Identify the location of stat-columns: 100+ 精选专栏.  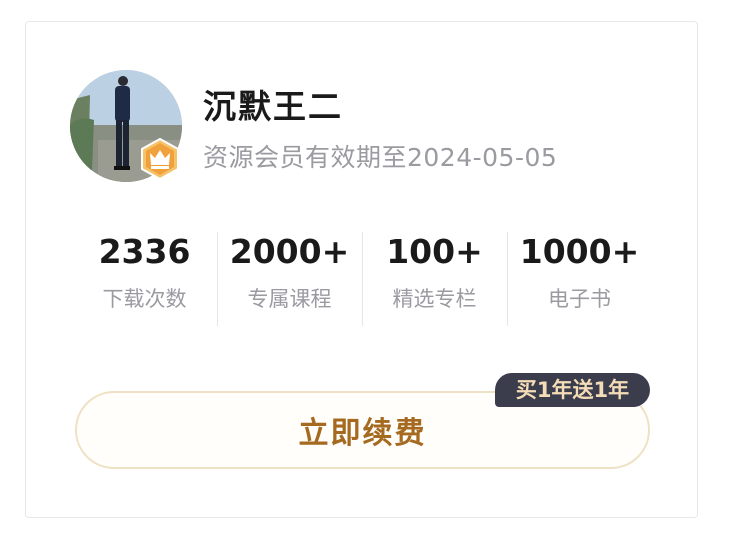
(434, 278).